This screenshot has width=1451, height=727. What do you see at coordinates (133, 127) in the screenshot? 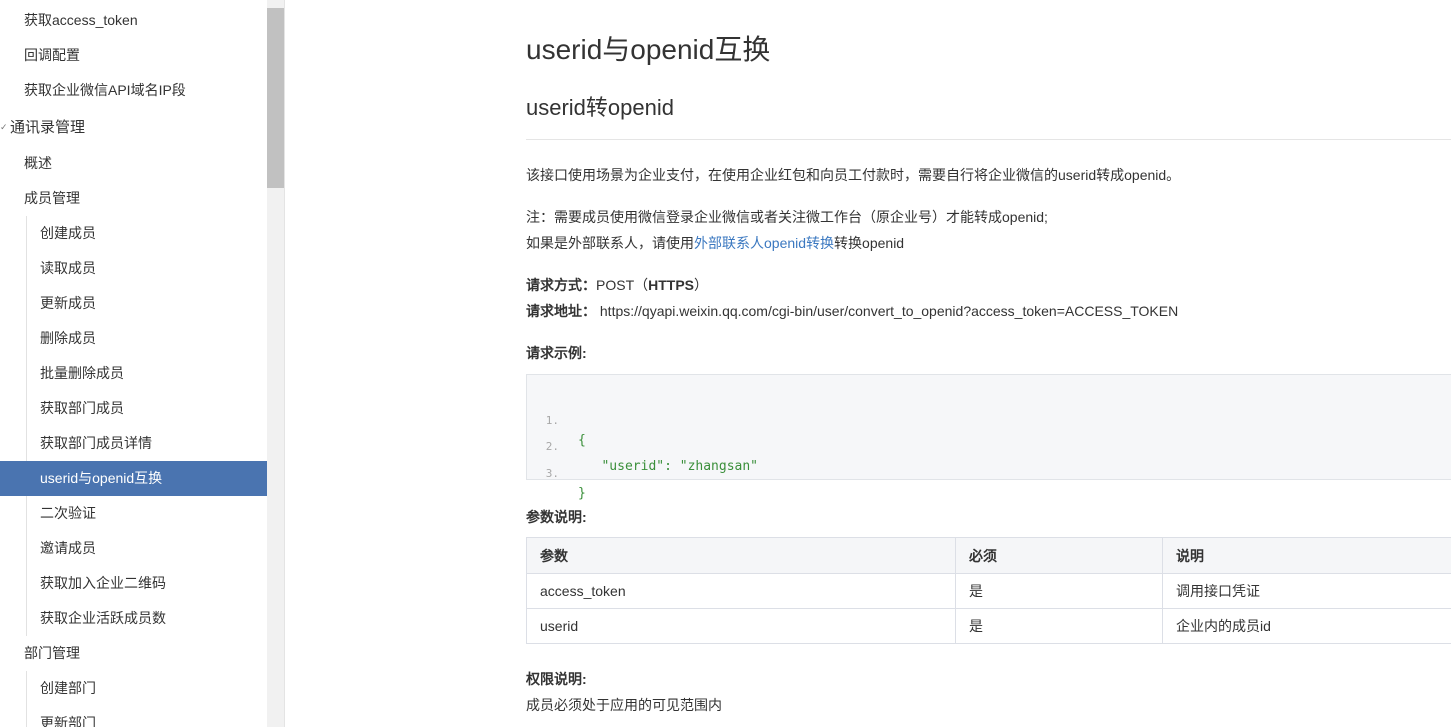
I see `sidebar-group-contacts: ✓ 通讯录管理` at bounding box center [133, 127].